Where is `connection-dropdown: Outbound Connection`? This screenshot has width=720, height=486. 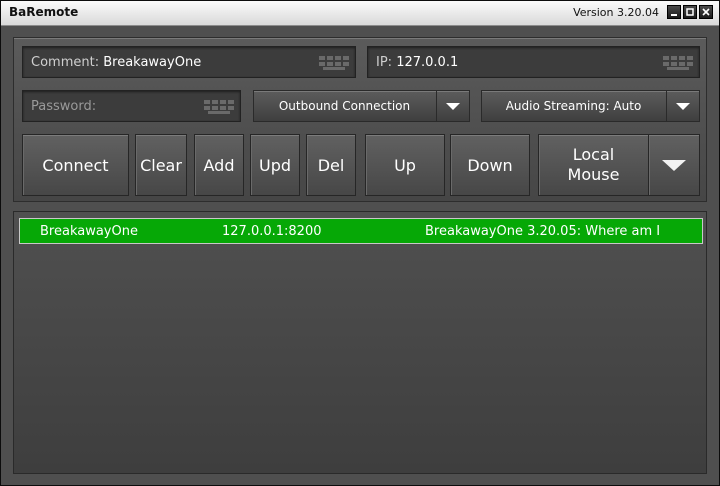
connection-dropdown: Outbound Connection is located at coordinates (361, 106).